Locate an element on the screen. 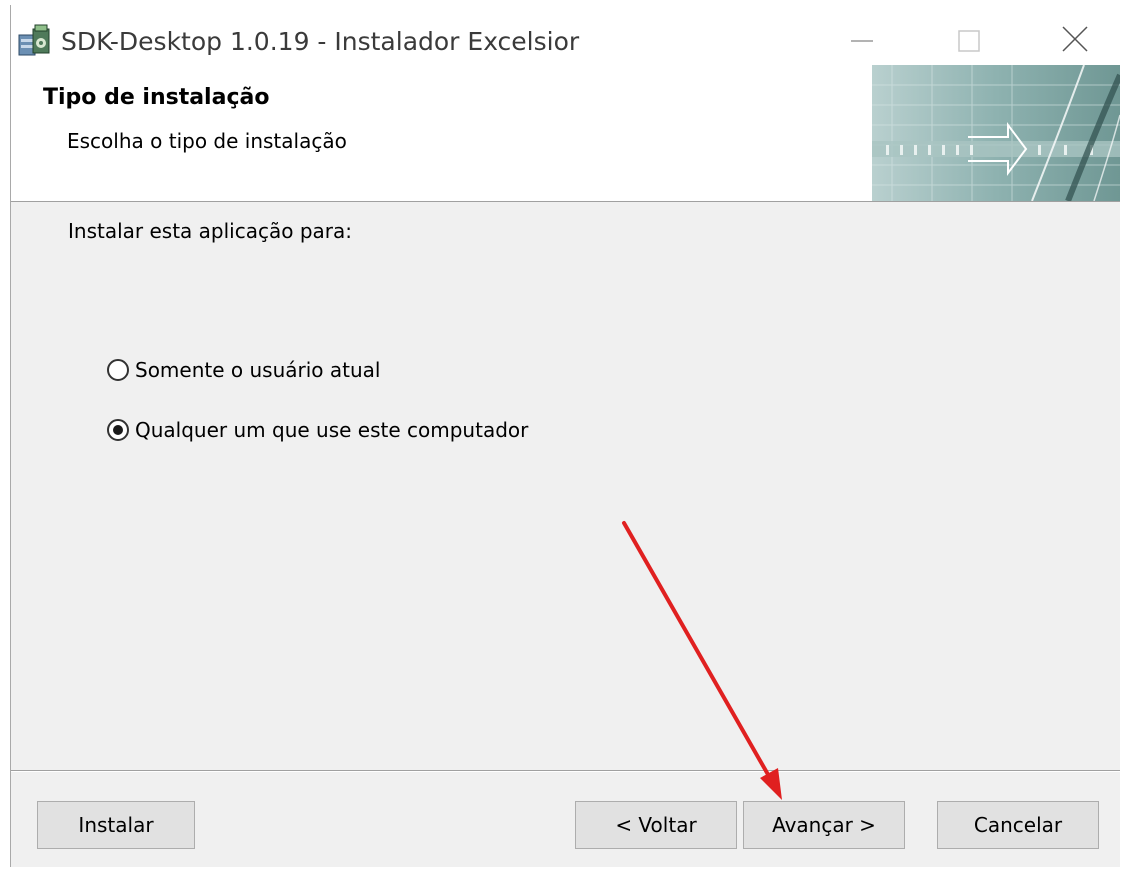 This screenshot has width=1122, height=870. page-title: Tipo de instalação is located at coordinates (156, 97).